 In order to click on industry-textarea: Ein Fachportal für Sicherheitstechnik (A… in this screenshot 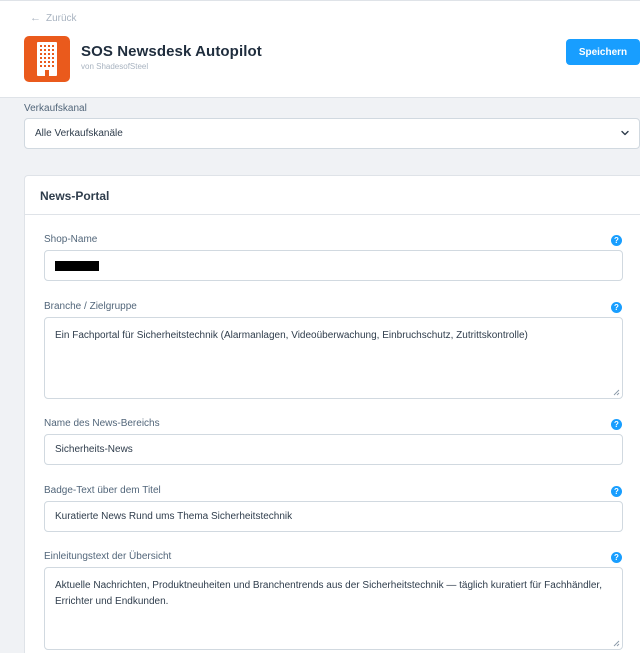, I will do `click(333, 358)`.